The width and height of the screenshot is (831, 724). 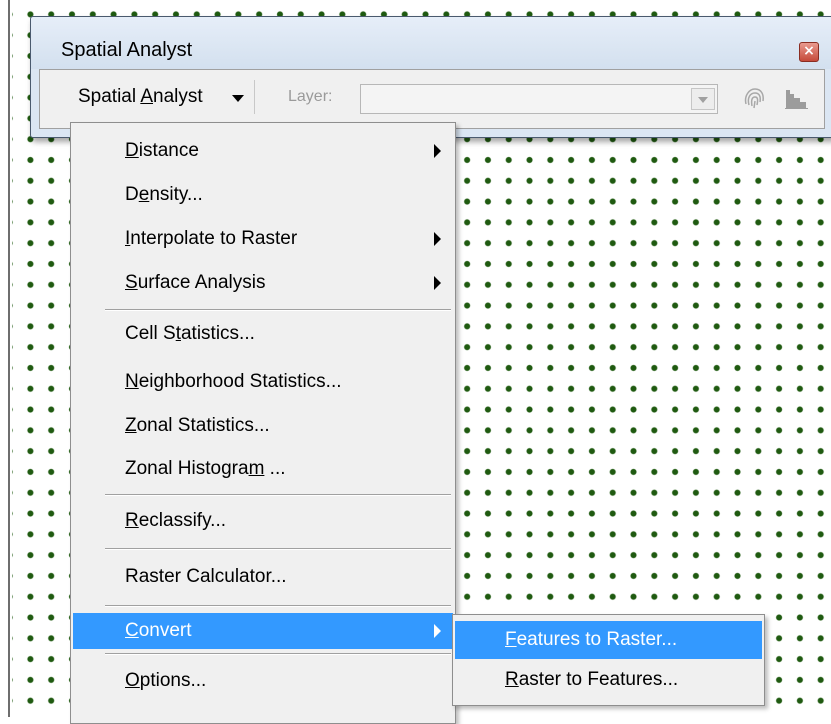 What do you see at coordinates (132, 381) in the screenshot?
I see `menu-item-accel: N` at bounding box center [132, 381].